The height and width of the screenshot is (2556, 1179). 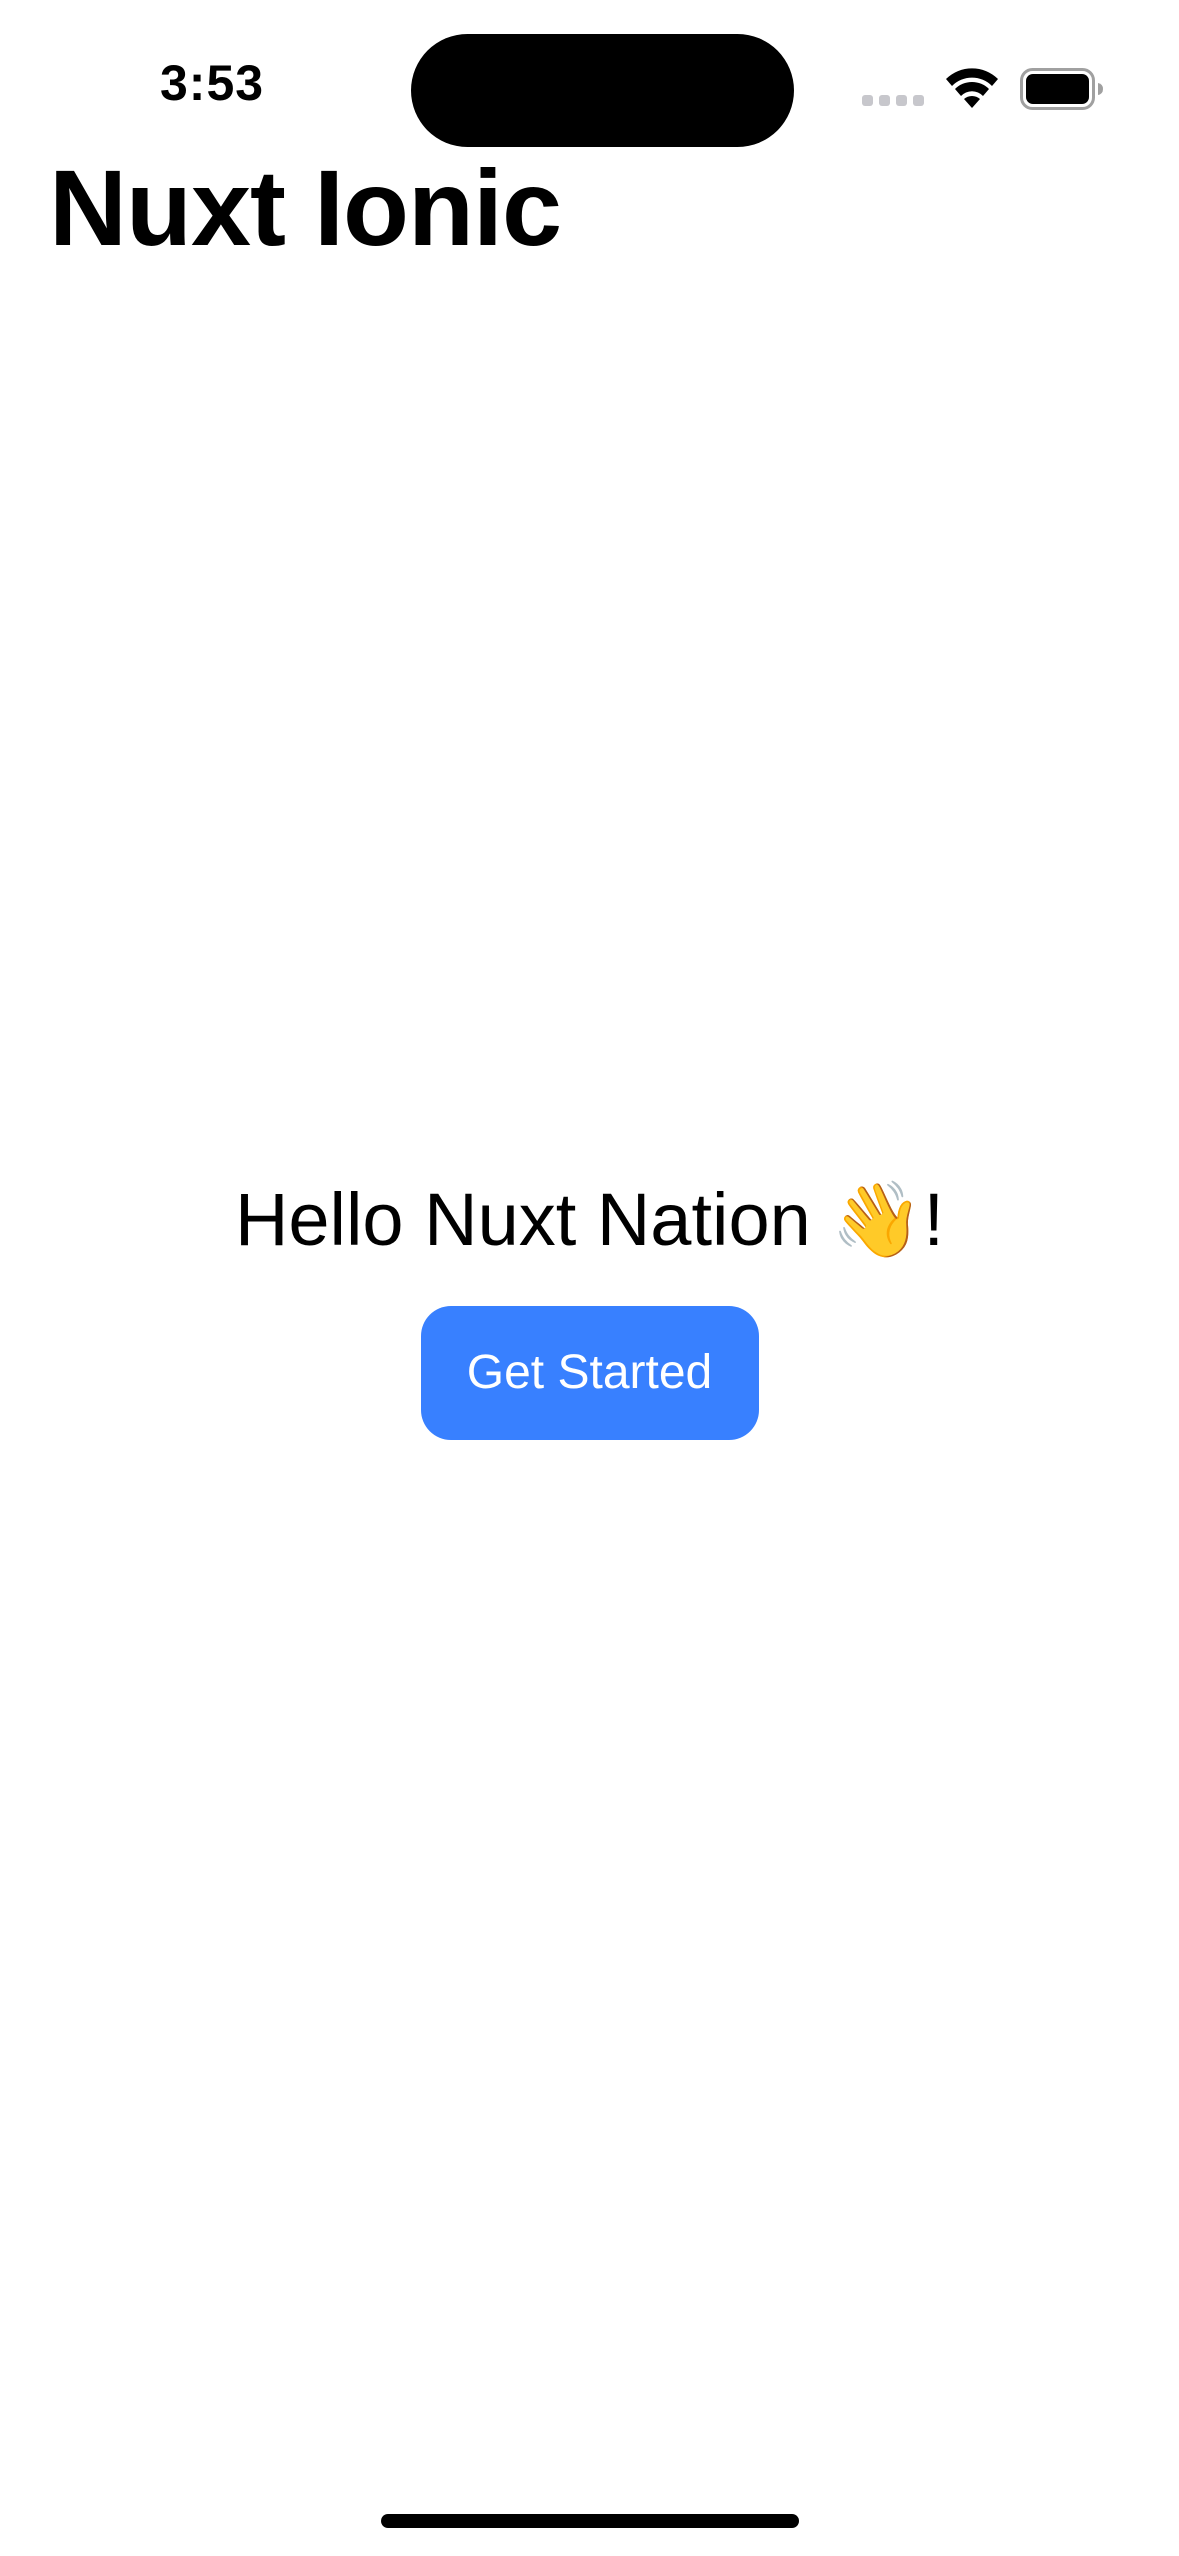 What do you see at coordinates (589, 1305) in the screenshot?
I see `main-content: Hello Nuxt Nation 👋! Get Started` at bounding box center [589, 1305].